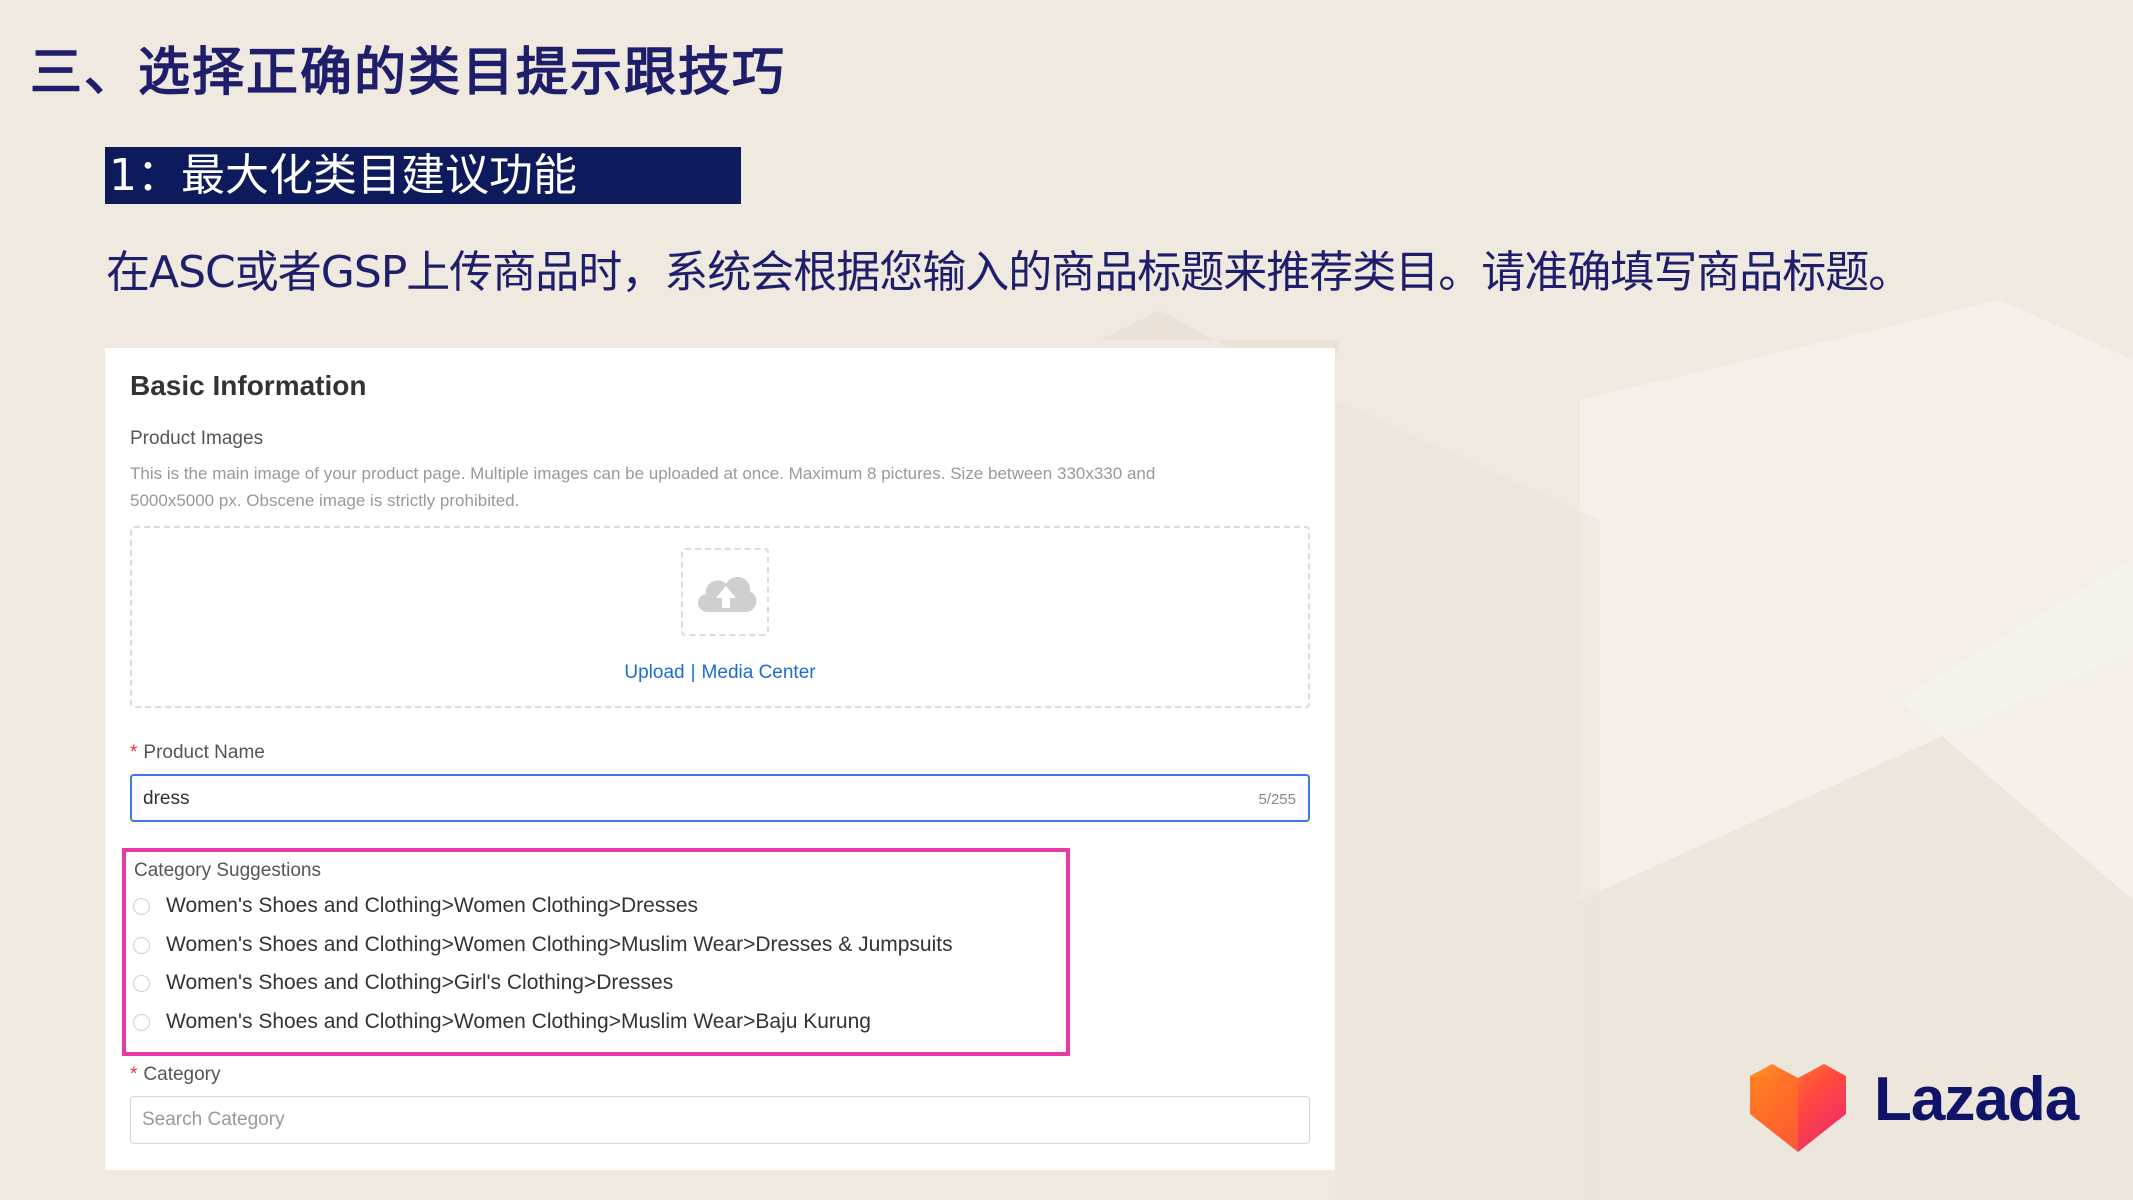 The height and width of the screenshot is (1200, 2133). I want to click on upload-dropzone, so click(725, 592).